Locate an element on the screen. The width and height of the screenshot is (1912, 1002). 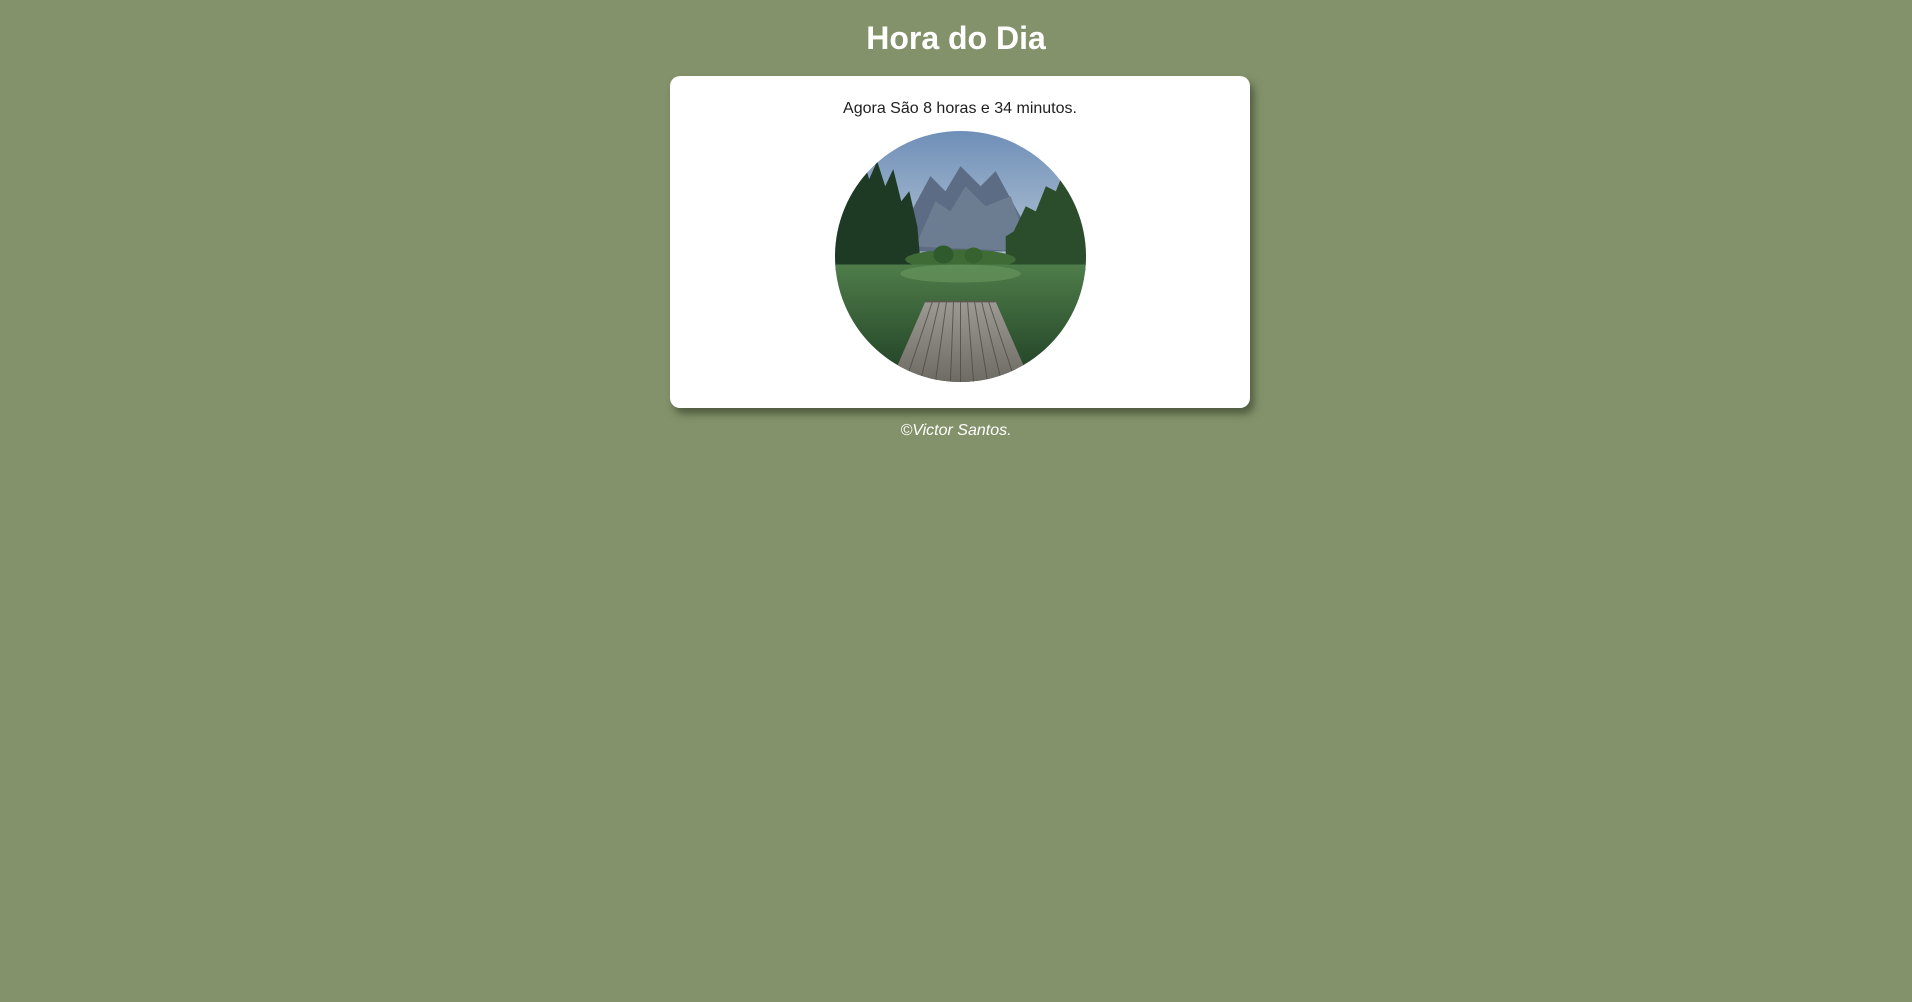
lake-pier-landscape-icon is located at coordinates (960, 256).